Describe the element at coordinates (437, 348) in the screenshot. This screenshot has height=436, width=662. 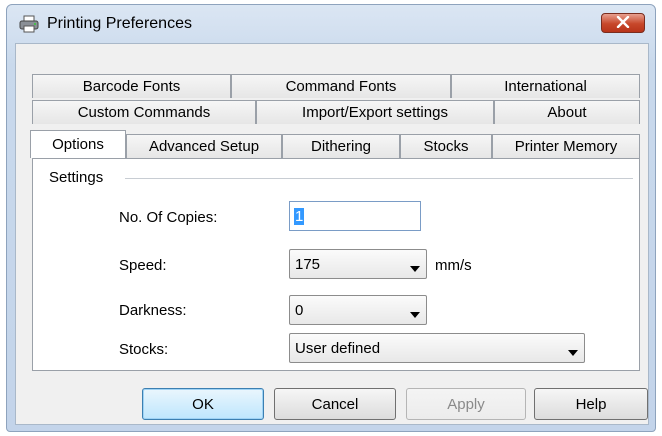
I see `stocks-select: User defined` at that location.